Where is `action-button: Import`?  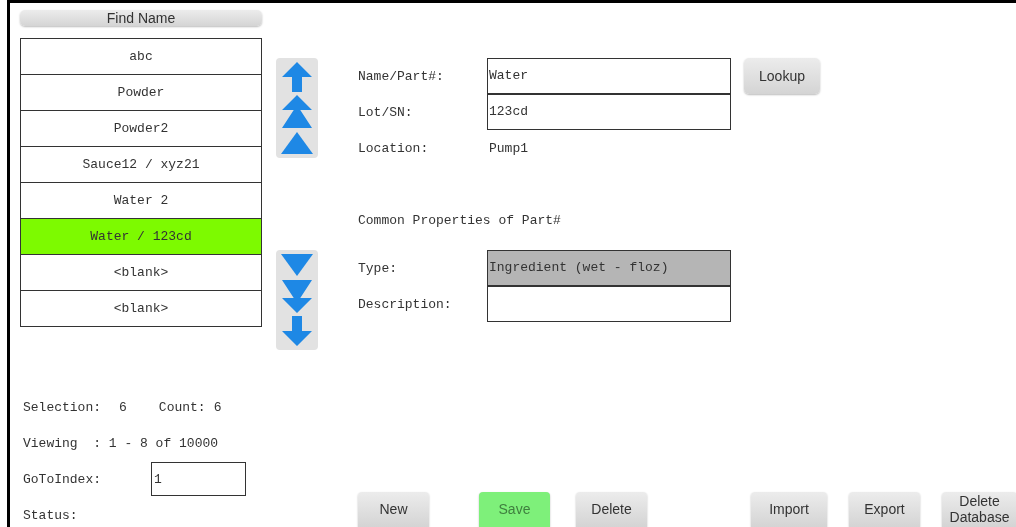 action-button: Import is located at coordinates (789, 509).